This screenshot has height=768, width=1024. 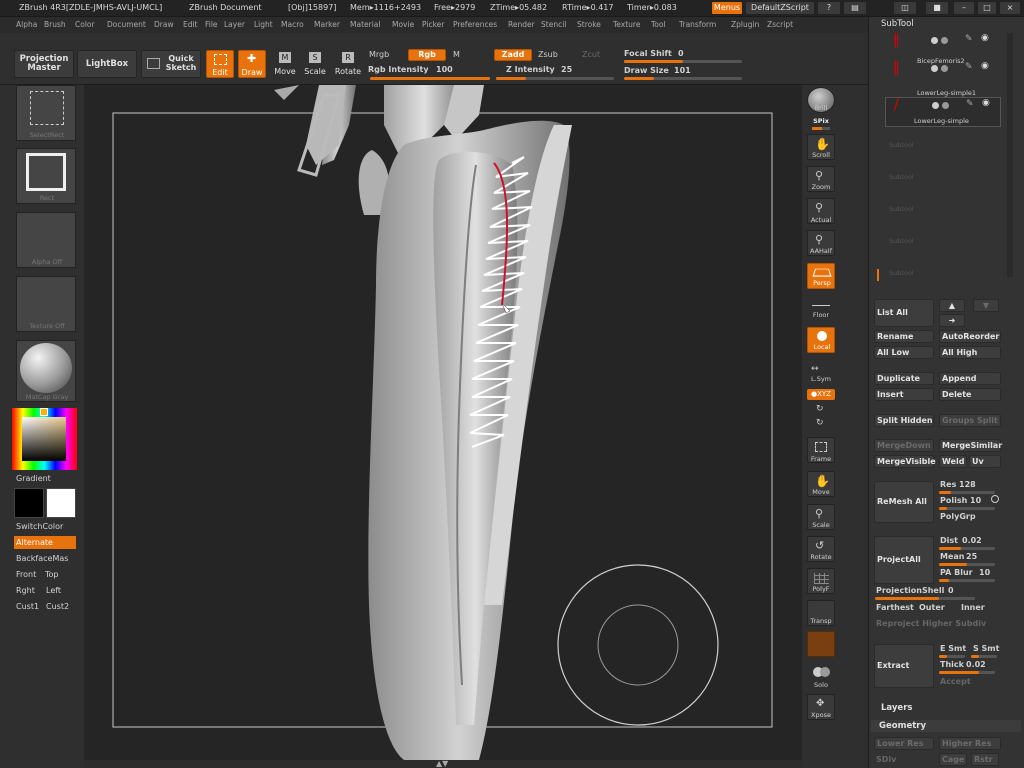 What do you see at coordinates (904, 336) in the screenshot?
I see `rename-button: Rename` at bounding box center [904, 336].